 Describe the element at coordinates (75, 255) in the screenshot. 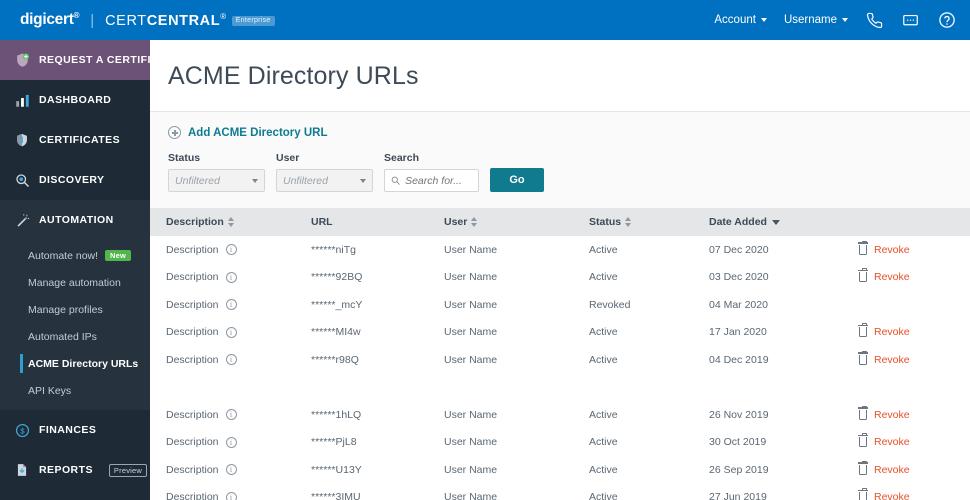

I see `sidebar-subitem-automate-now: Automate now! New` at that location.